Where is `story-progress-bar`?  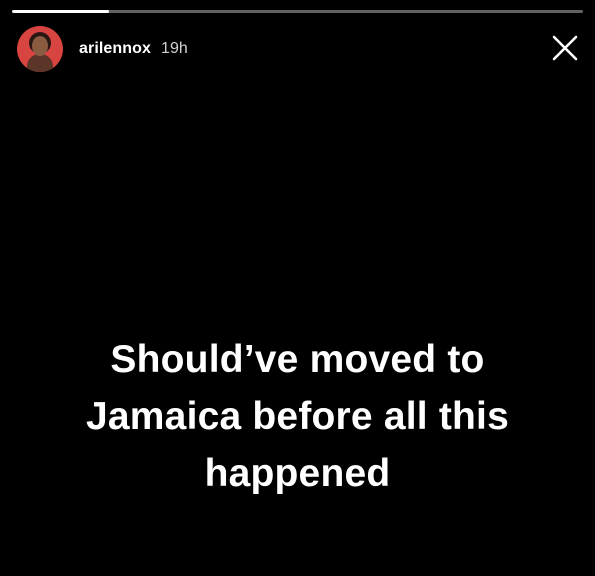
story-progress-bar is located at coordinates (297, 11).